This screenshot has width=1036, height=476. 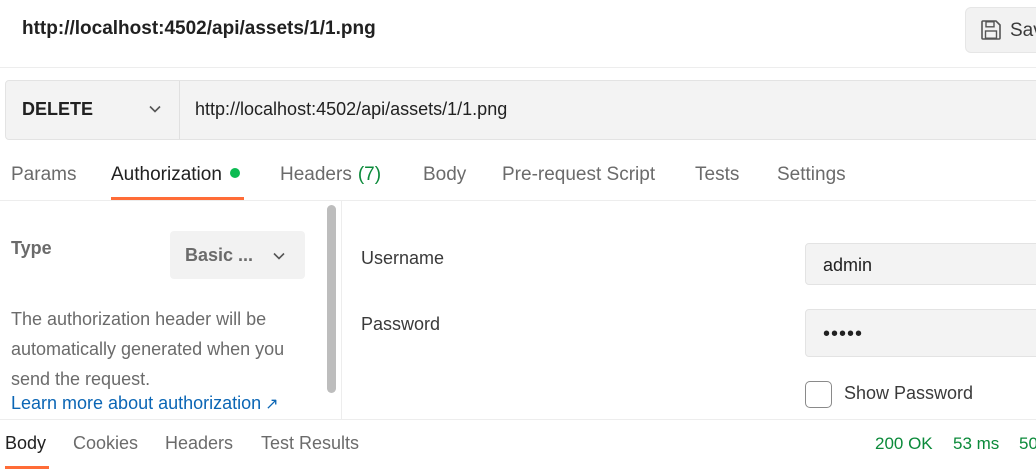 I want to click on tab-label: Params, so click(x=44, y=174).